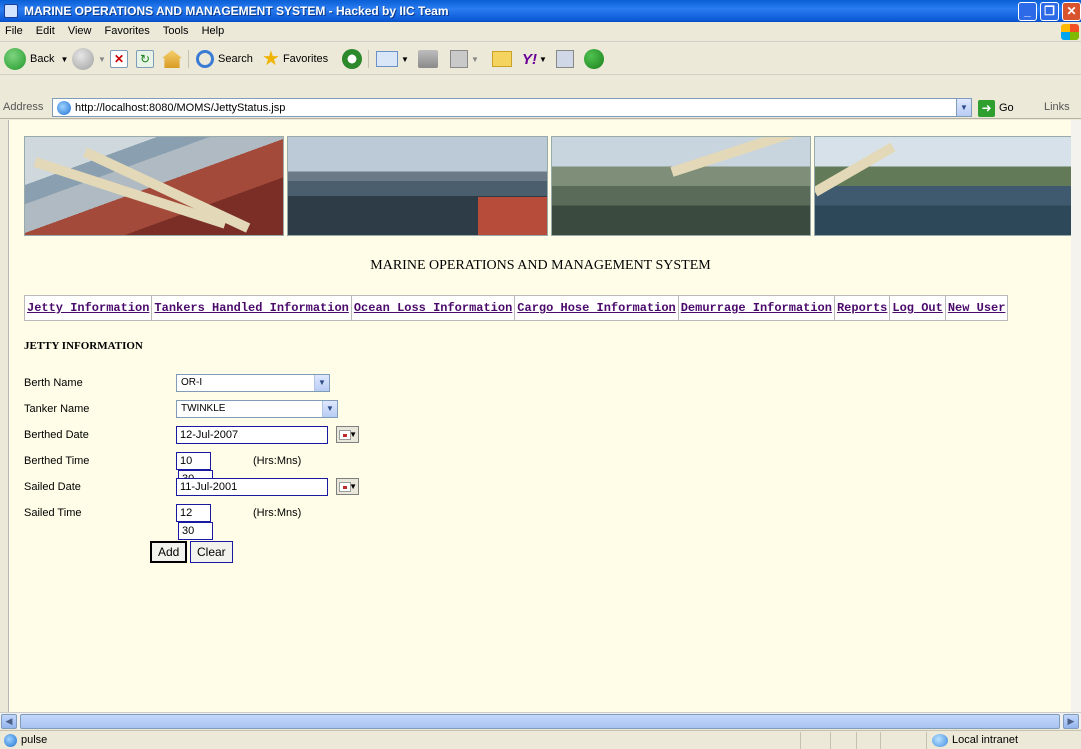  What do you see at coordinates (540, 739) in the screenshot?
I see `status-bar: pulse Local intranet` at bounding box center [540, 739].